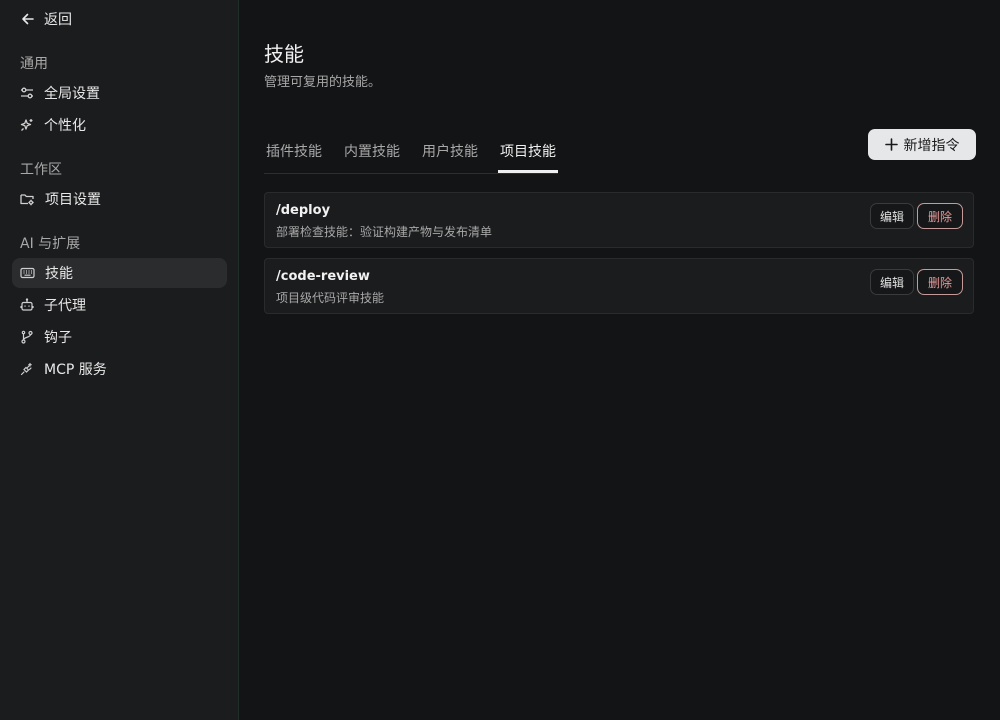 The image size is (1000, 720). Describe the element at coordinates (27, 337) in the screenshot. I see `git-branch-icon` at that location.